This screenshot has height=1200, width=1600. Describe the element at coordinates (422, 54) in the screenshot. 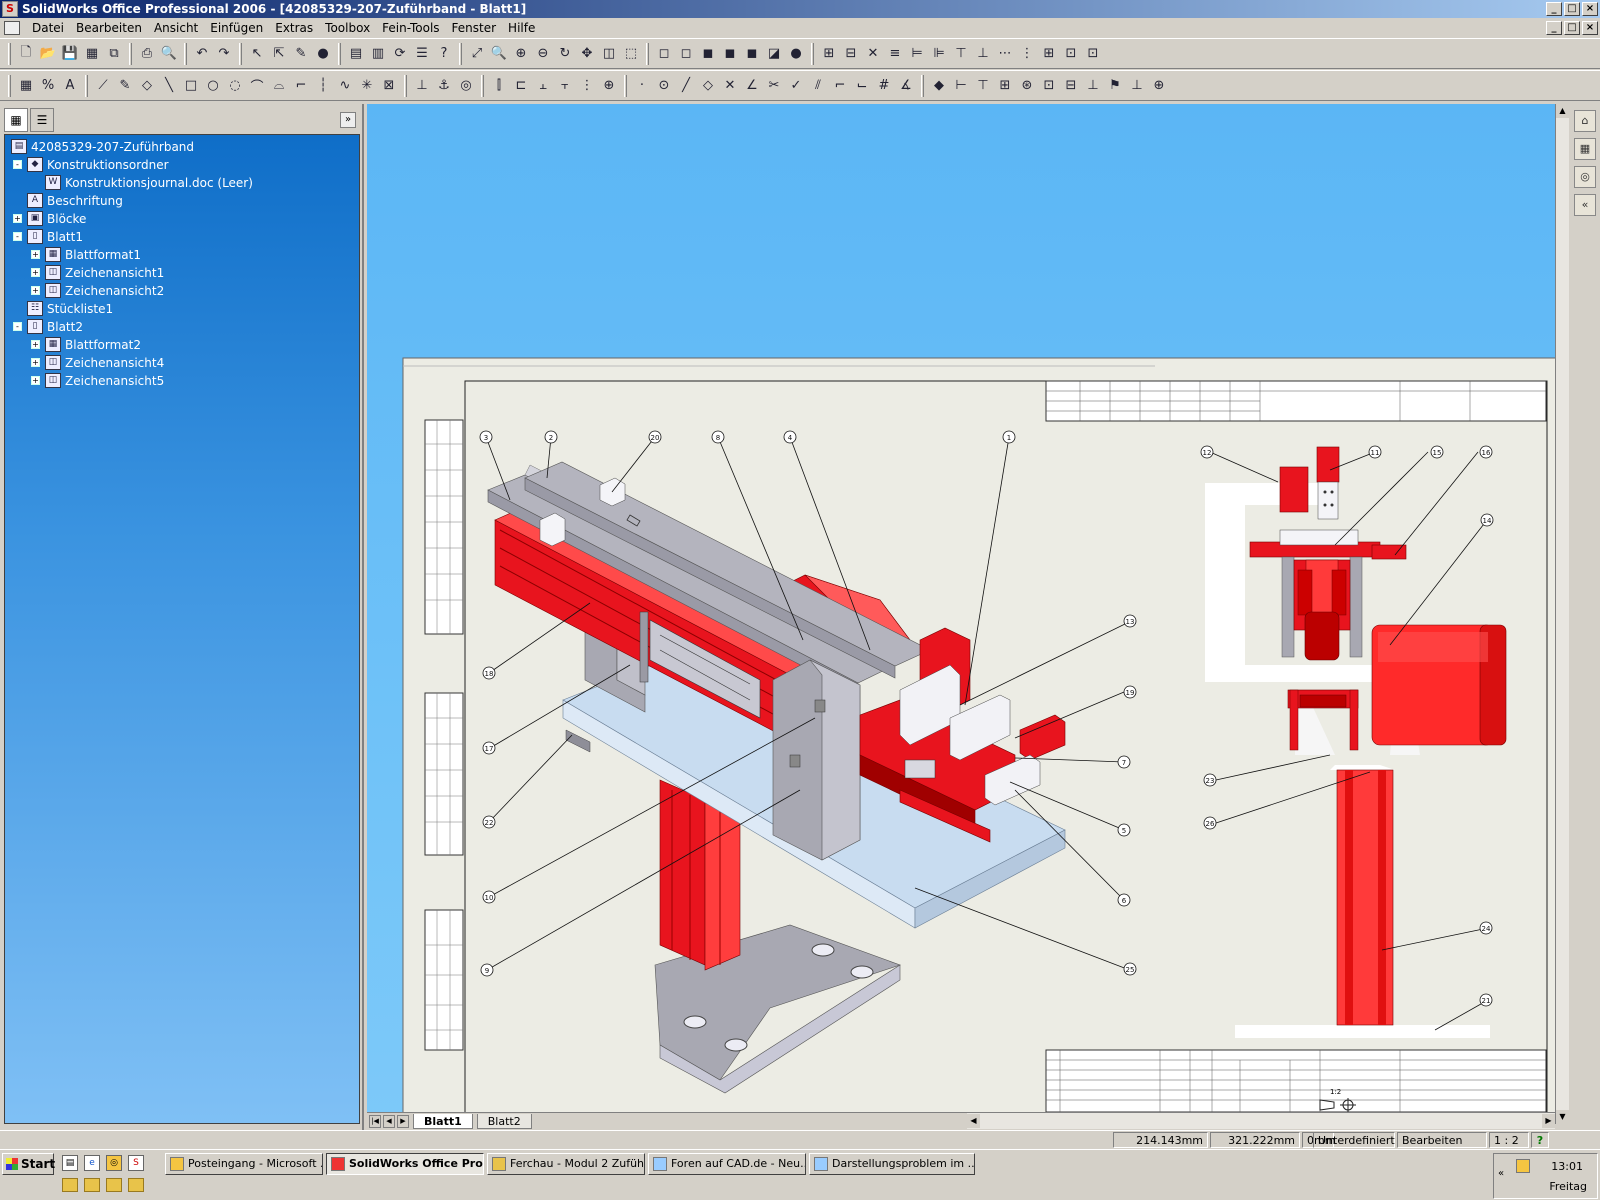

I see `properties-icon: ☰` at that location.